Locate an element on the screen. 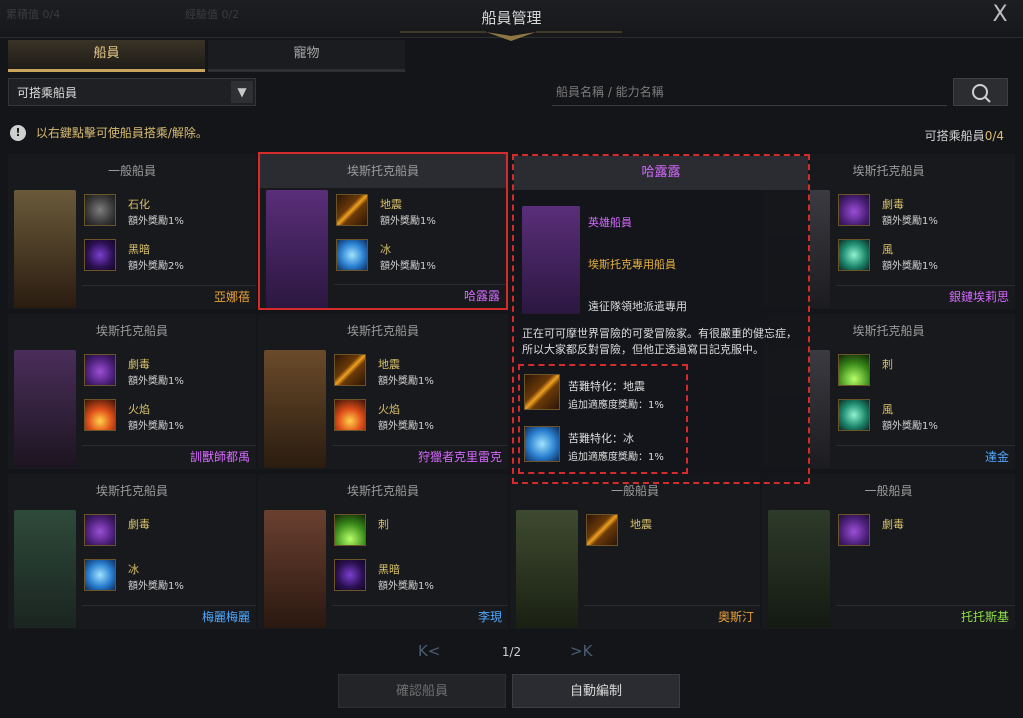 The height and width of the screenshot is (718, 1023). crew-card: 一般船員 石化 額外獎勵1% 黑暗 額外獎勵2% 亞娜蓓 is located at coordinates (132, 231).